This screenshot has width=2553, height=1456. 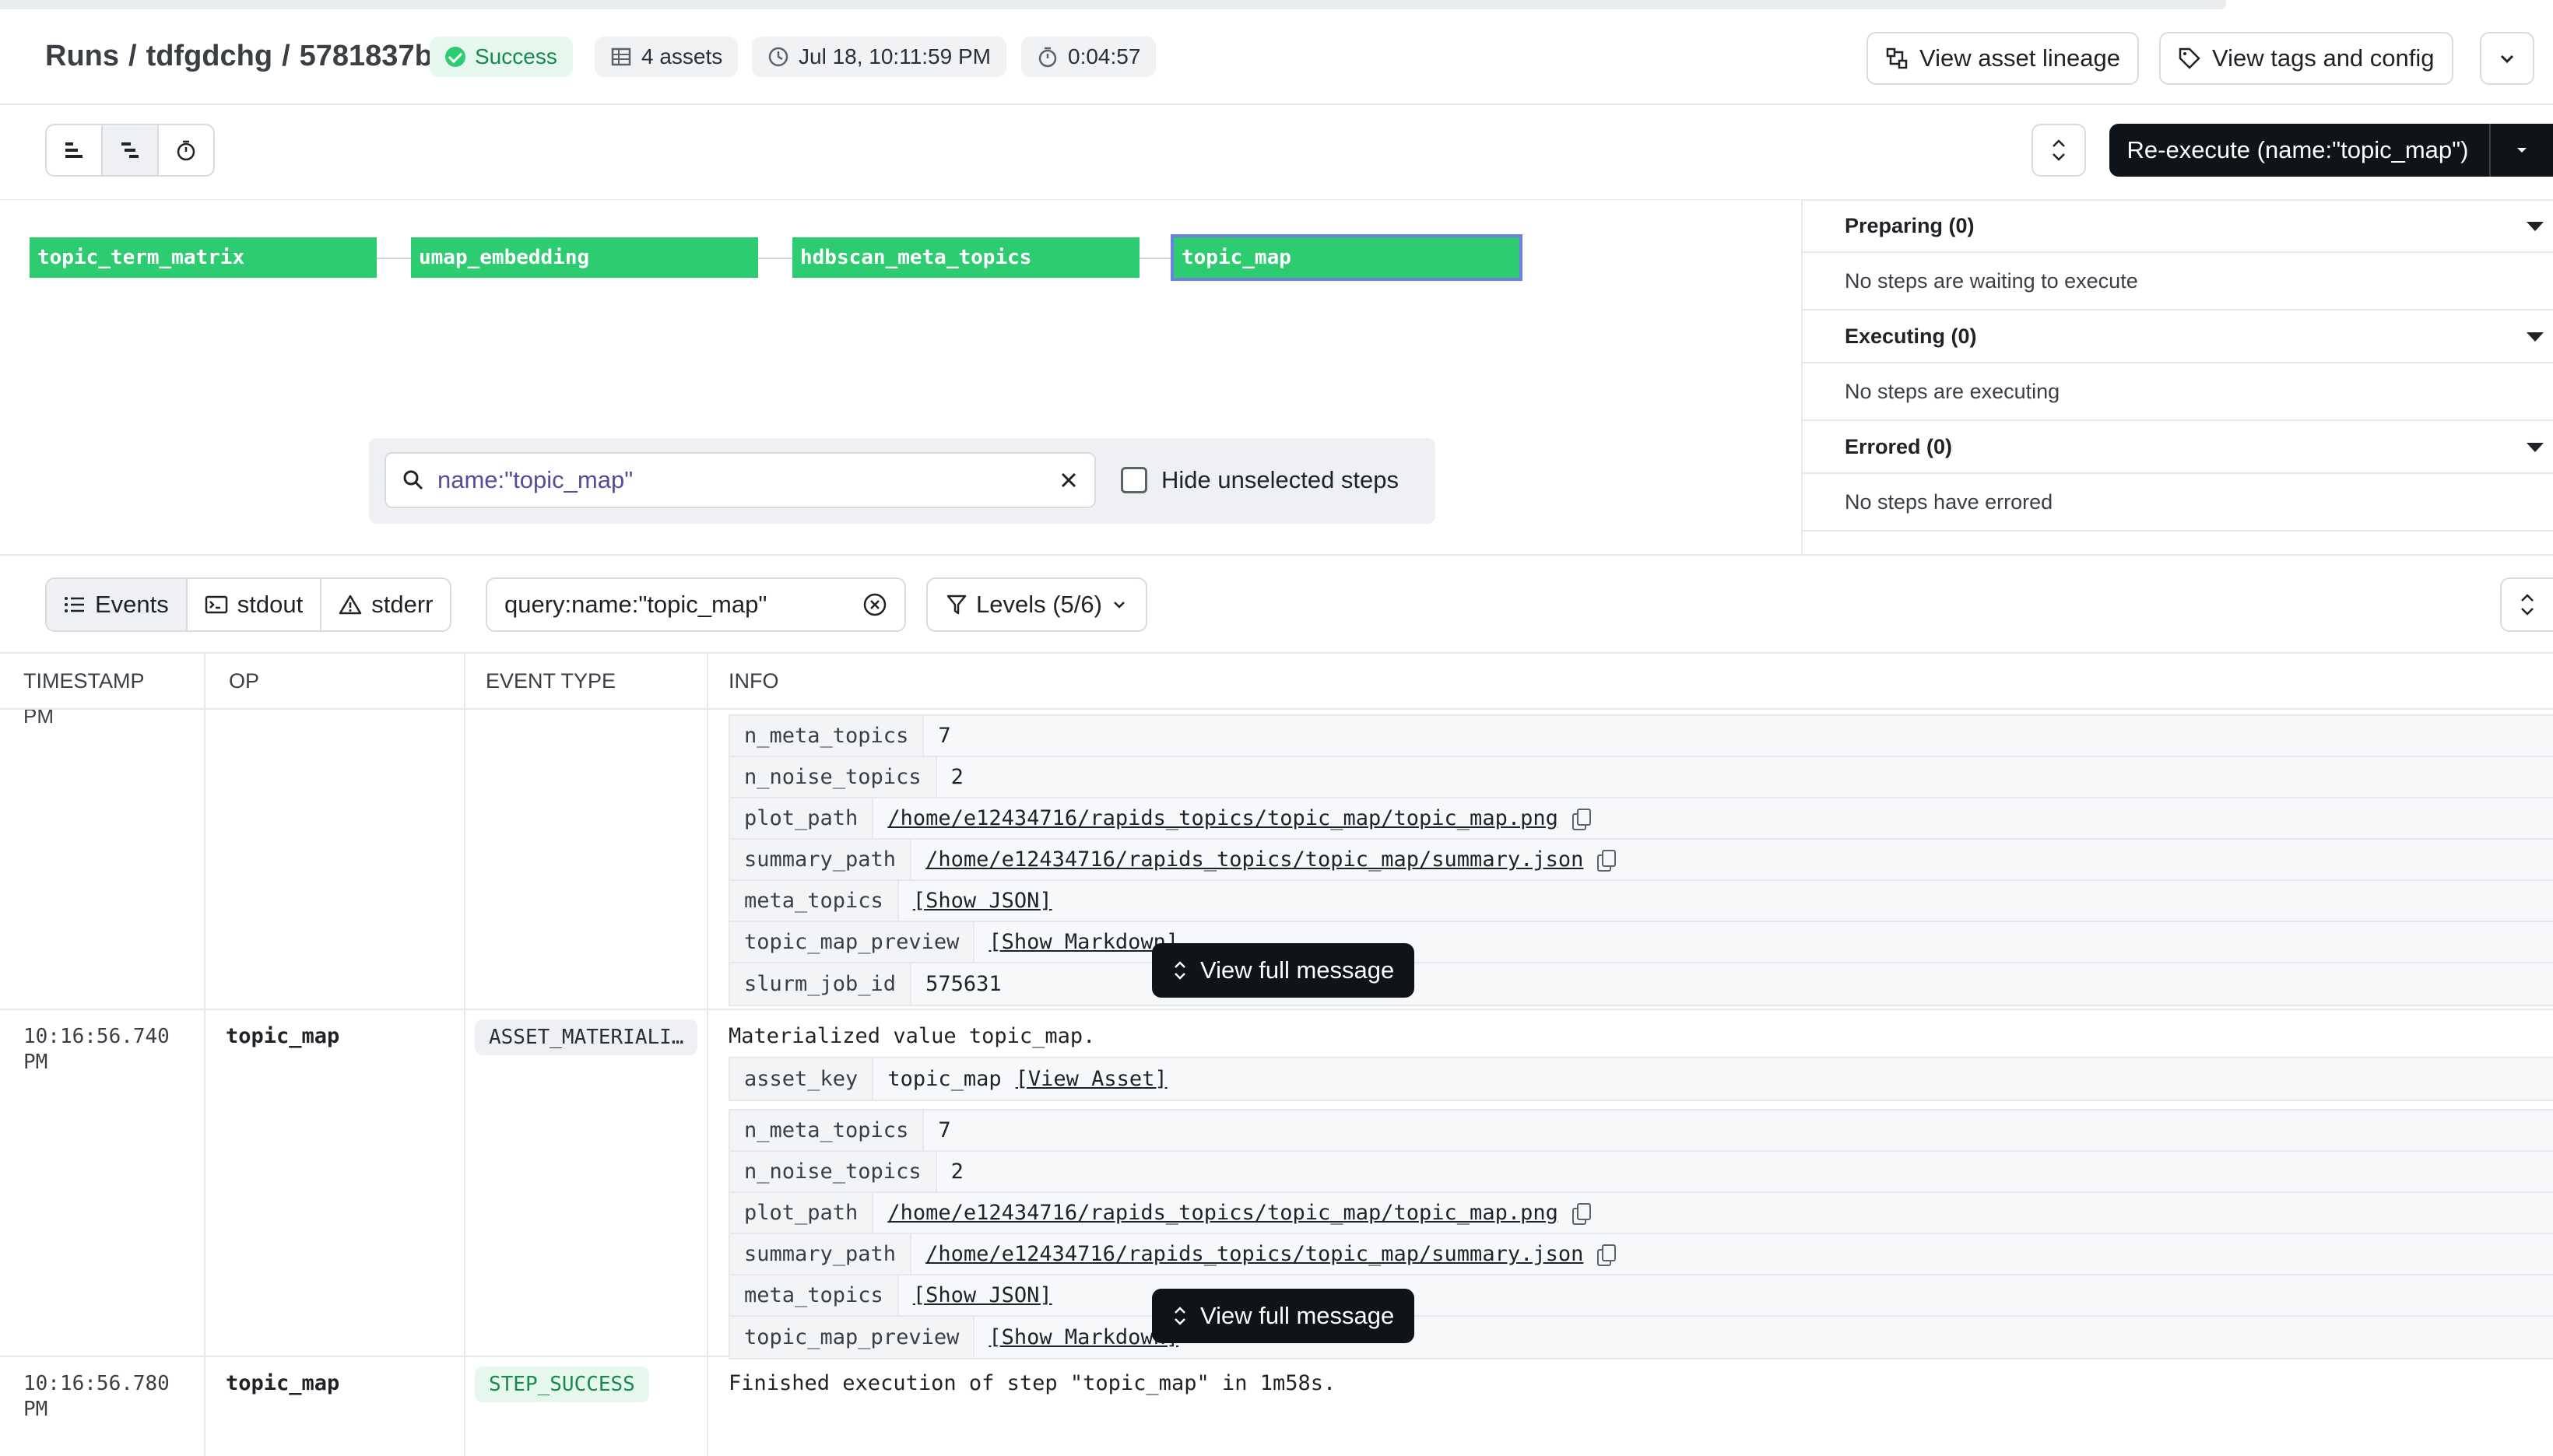 I want to click on gantt-icon, so click(x=74, y=150).